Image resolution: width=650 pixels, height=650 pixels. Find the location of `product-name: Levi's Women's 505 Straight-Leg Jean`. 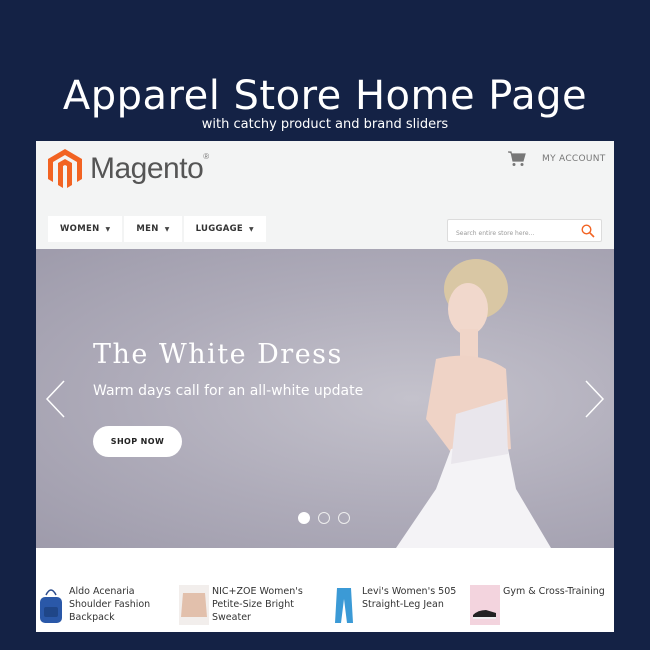

product-name: Levi's Women's 505 Straight-Leg Jean is located at coordinates (409, 598).